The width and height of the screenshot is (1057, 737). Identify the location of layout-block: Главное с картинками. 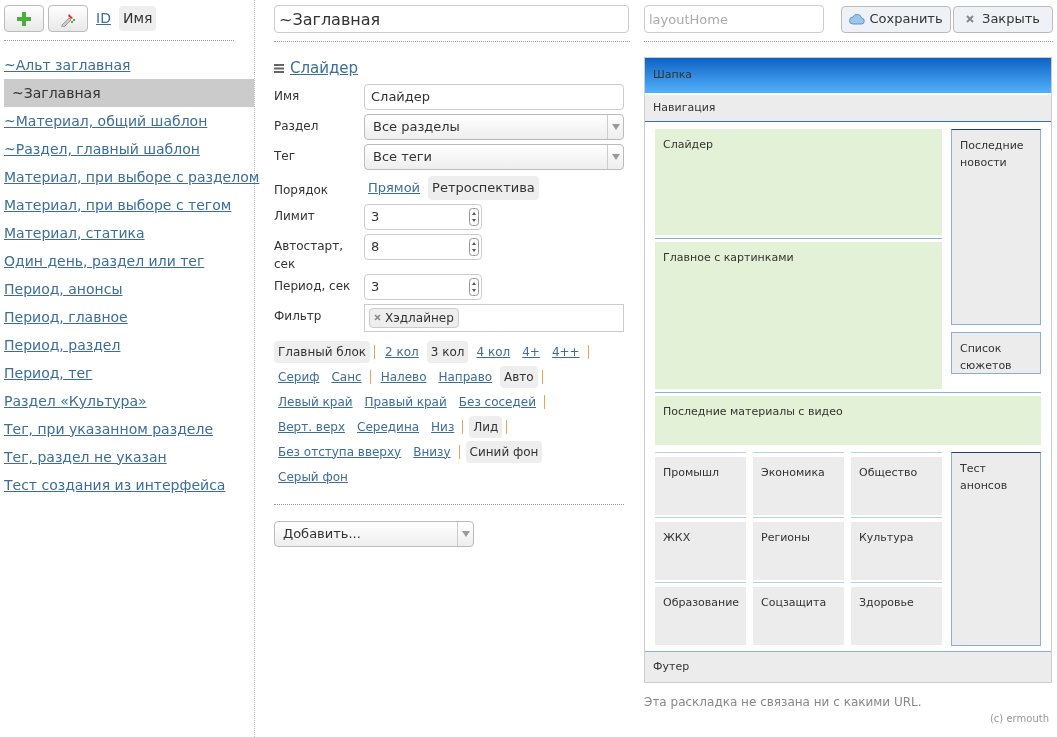
(798, 315).